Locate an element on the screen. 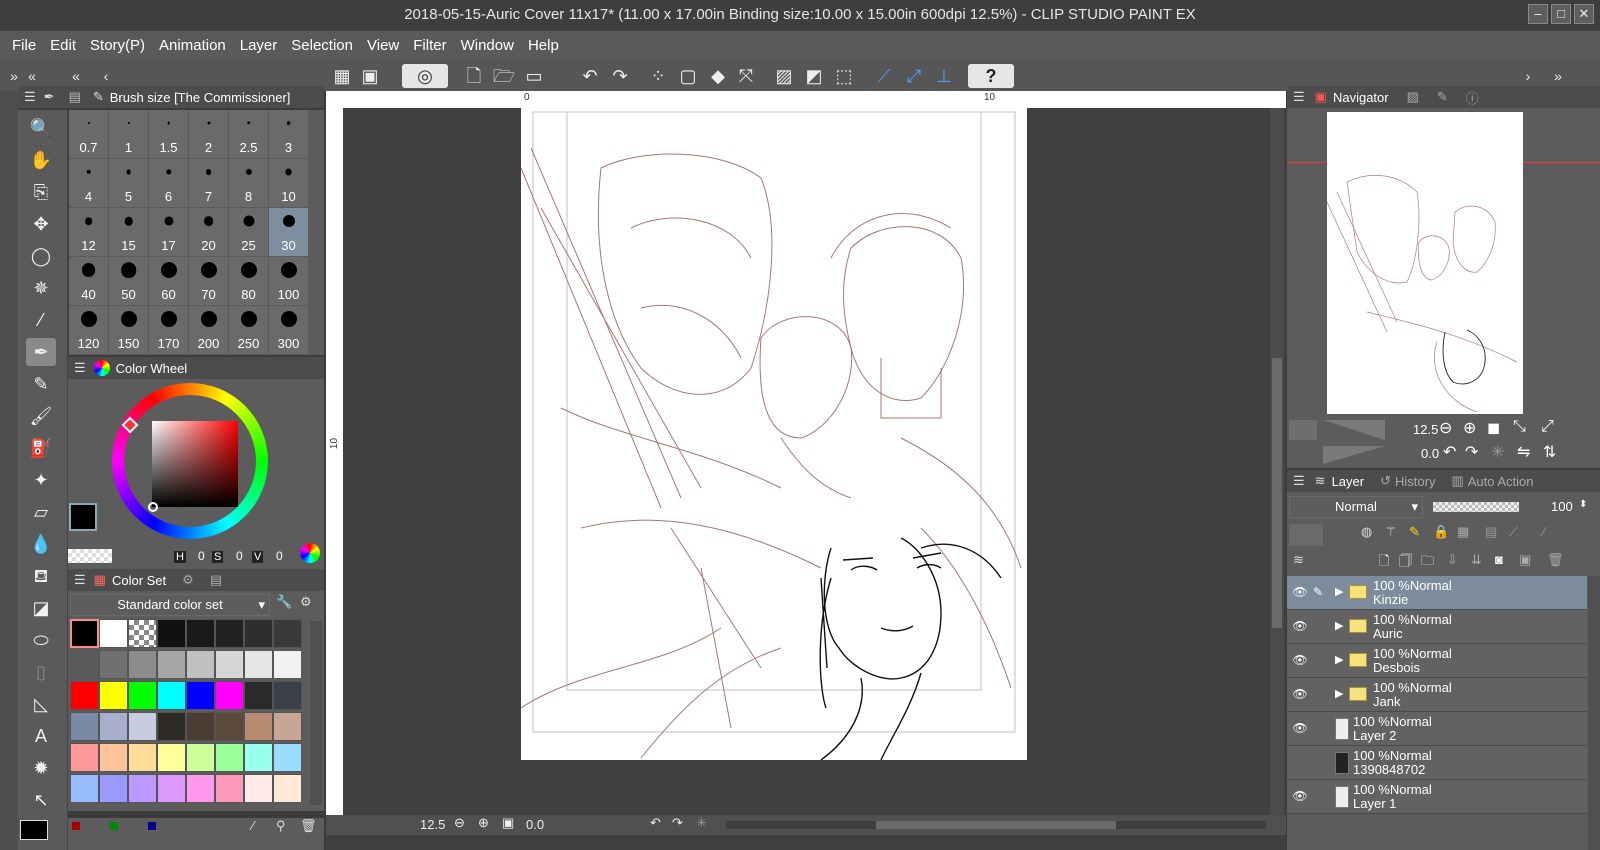 The image size is (1600, 850). brush-size-cell: 5 is located at coordinates (129, 183).